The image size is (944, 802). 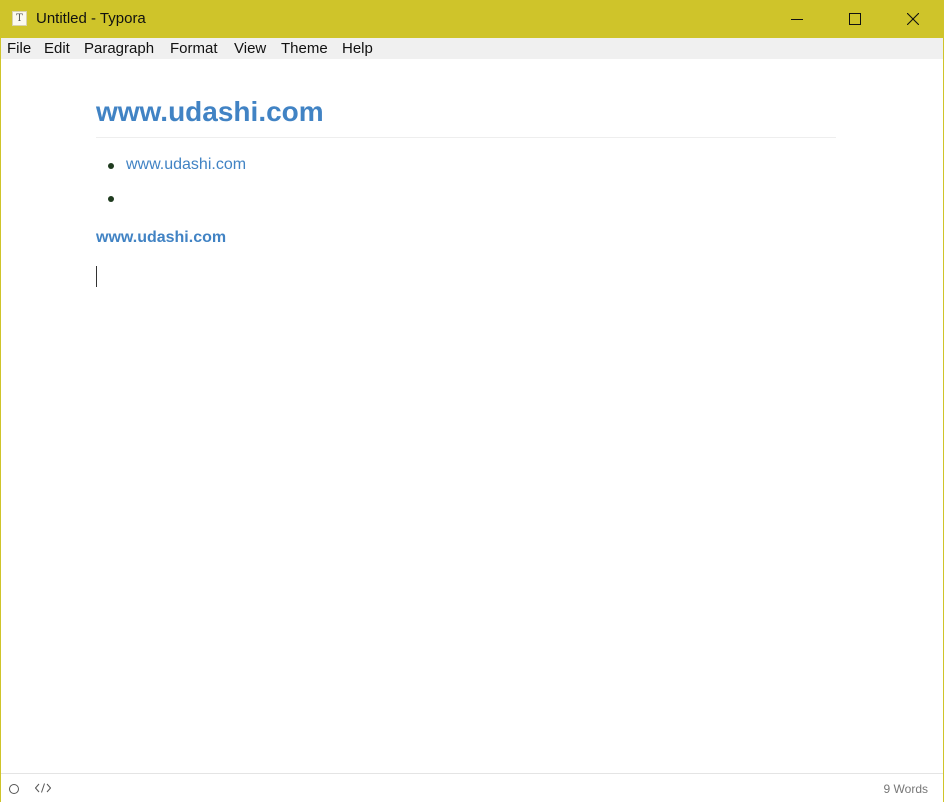 I want to click on heading-divider, so click(x=466, y=137).